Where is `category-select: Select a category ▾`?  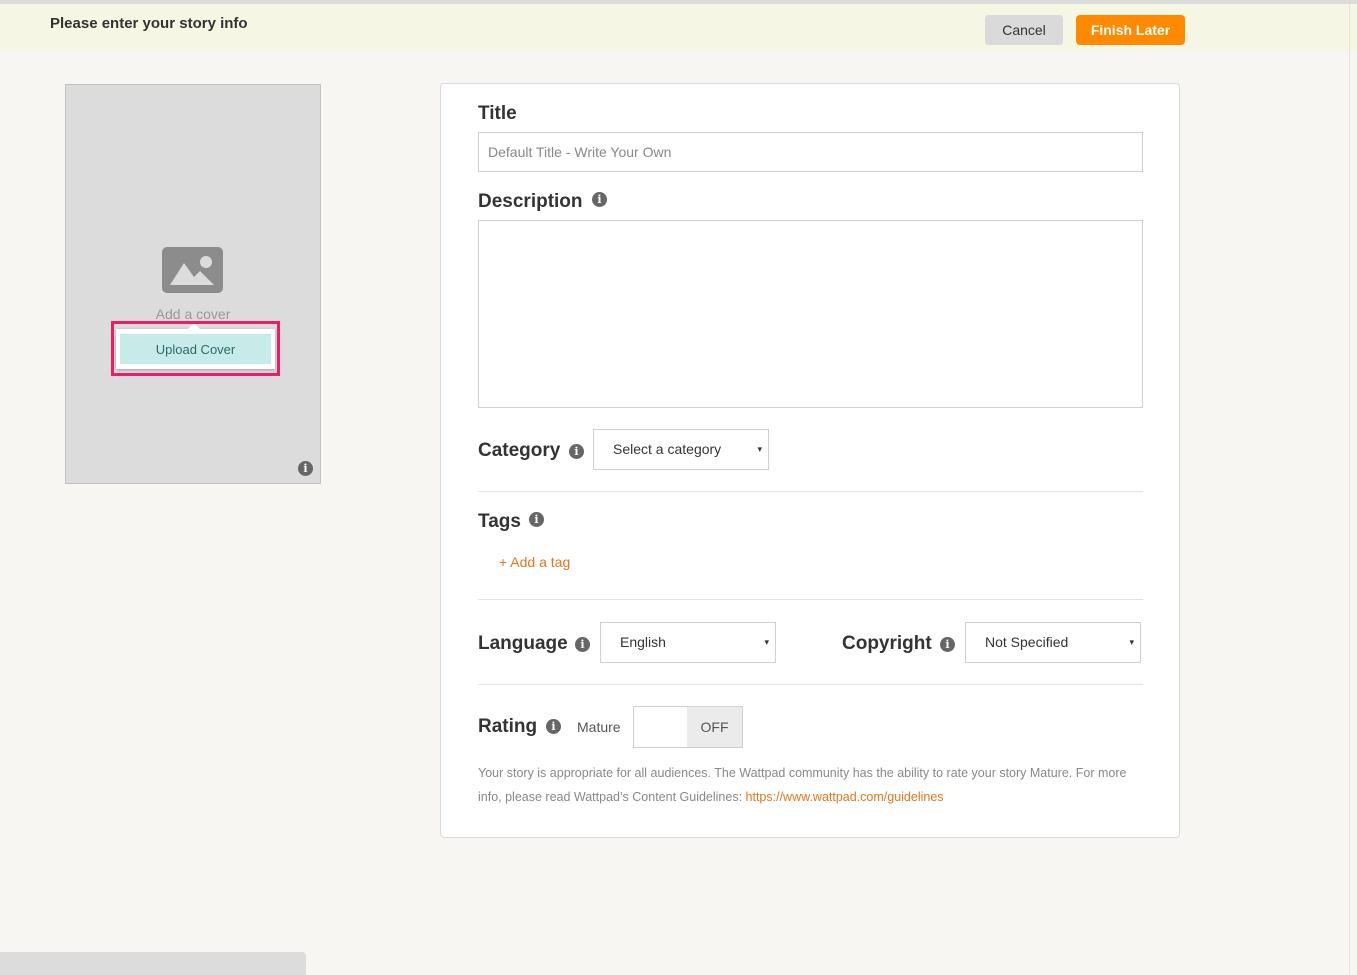 category-select: Select a category ▾ is located at coordinates (681, 449).